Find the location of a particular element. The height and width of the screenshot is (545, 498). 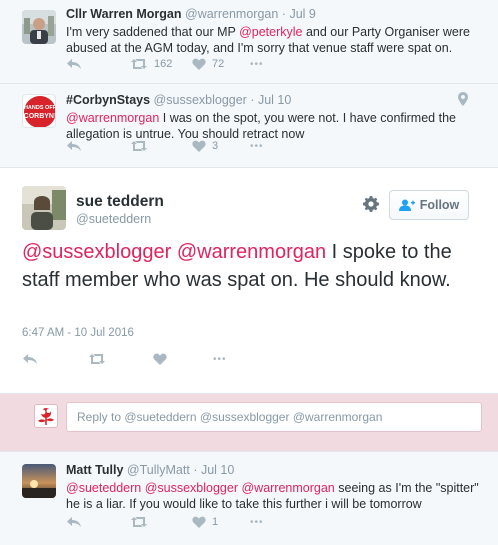

tweet-actions: 3 ••• is located at coordinates (165, 146).